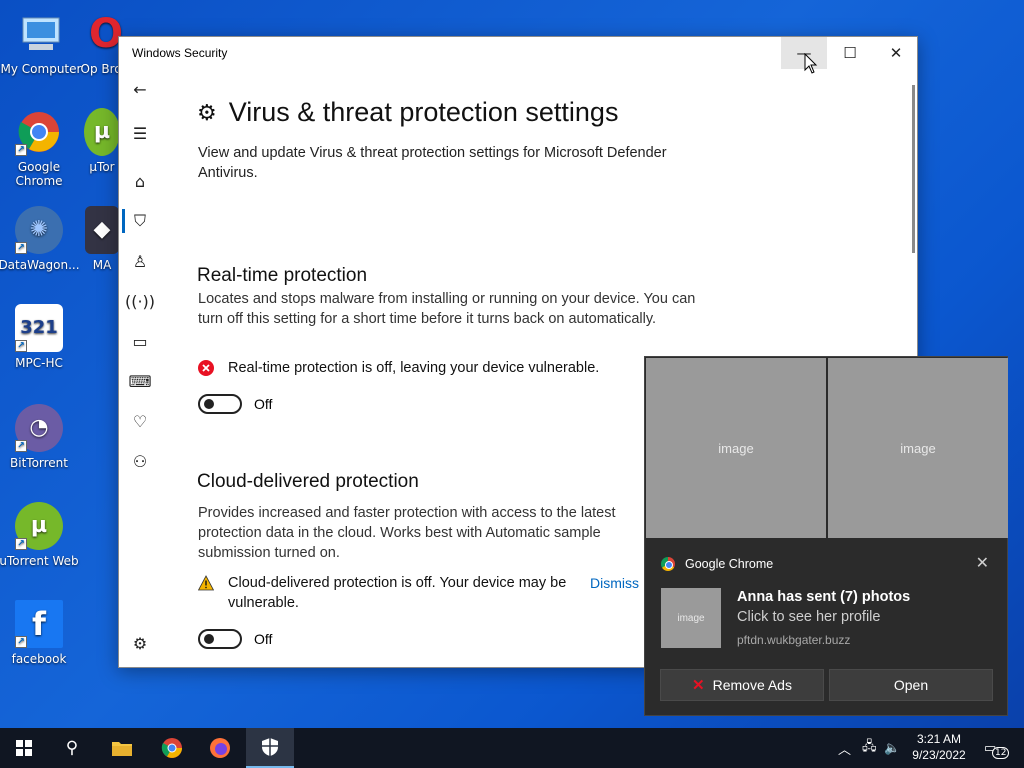 This screenshot has width=1024, height=768. What do you see at coordinates (518, 53) in the screenshot?
I see `title-bar: Windows Security — ☐ ✕` at bounding box center [518, 53].